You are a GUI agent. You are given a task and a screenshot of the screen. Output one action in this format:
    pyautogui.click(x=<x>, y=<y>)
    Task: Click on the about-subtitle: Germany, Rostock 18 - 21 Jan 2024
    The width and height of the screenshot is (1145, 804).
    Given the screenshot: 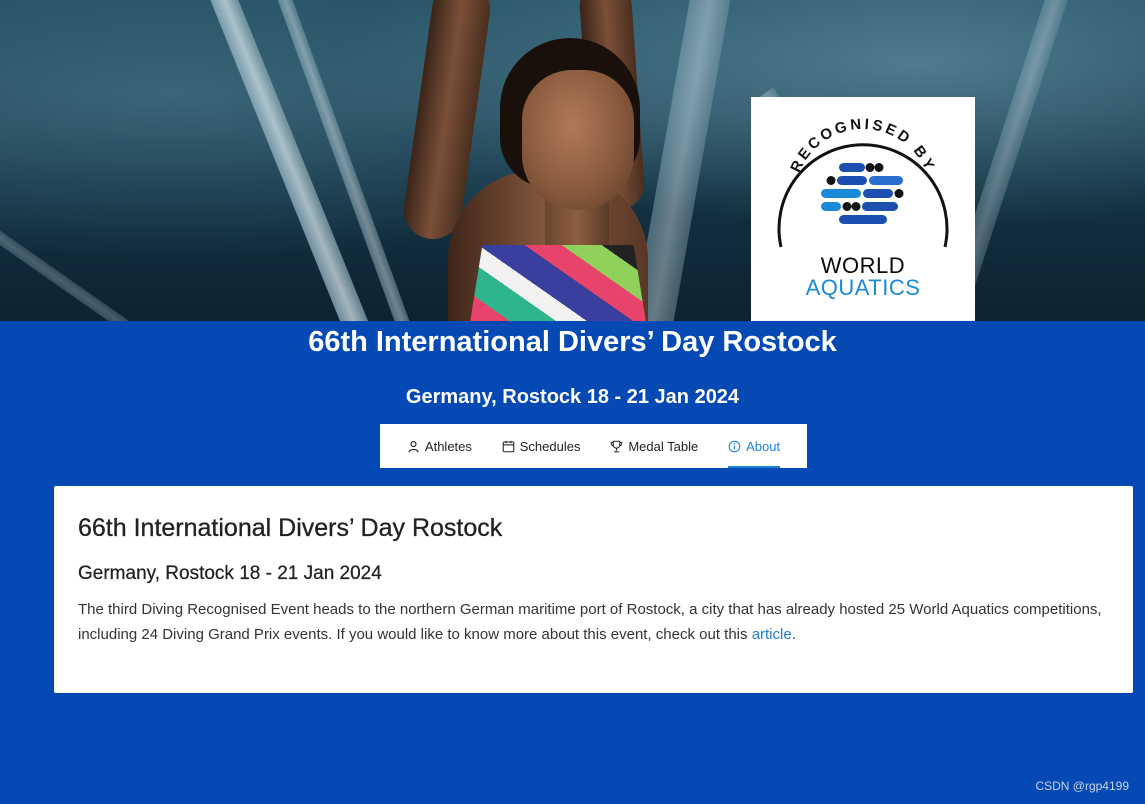 What is the action you would take?
    pyautogui.click(x=230, y=573)
    